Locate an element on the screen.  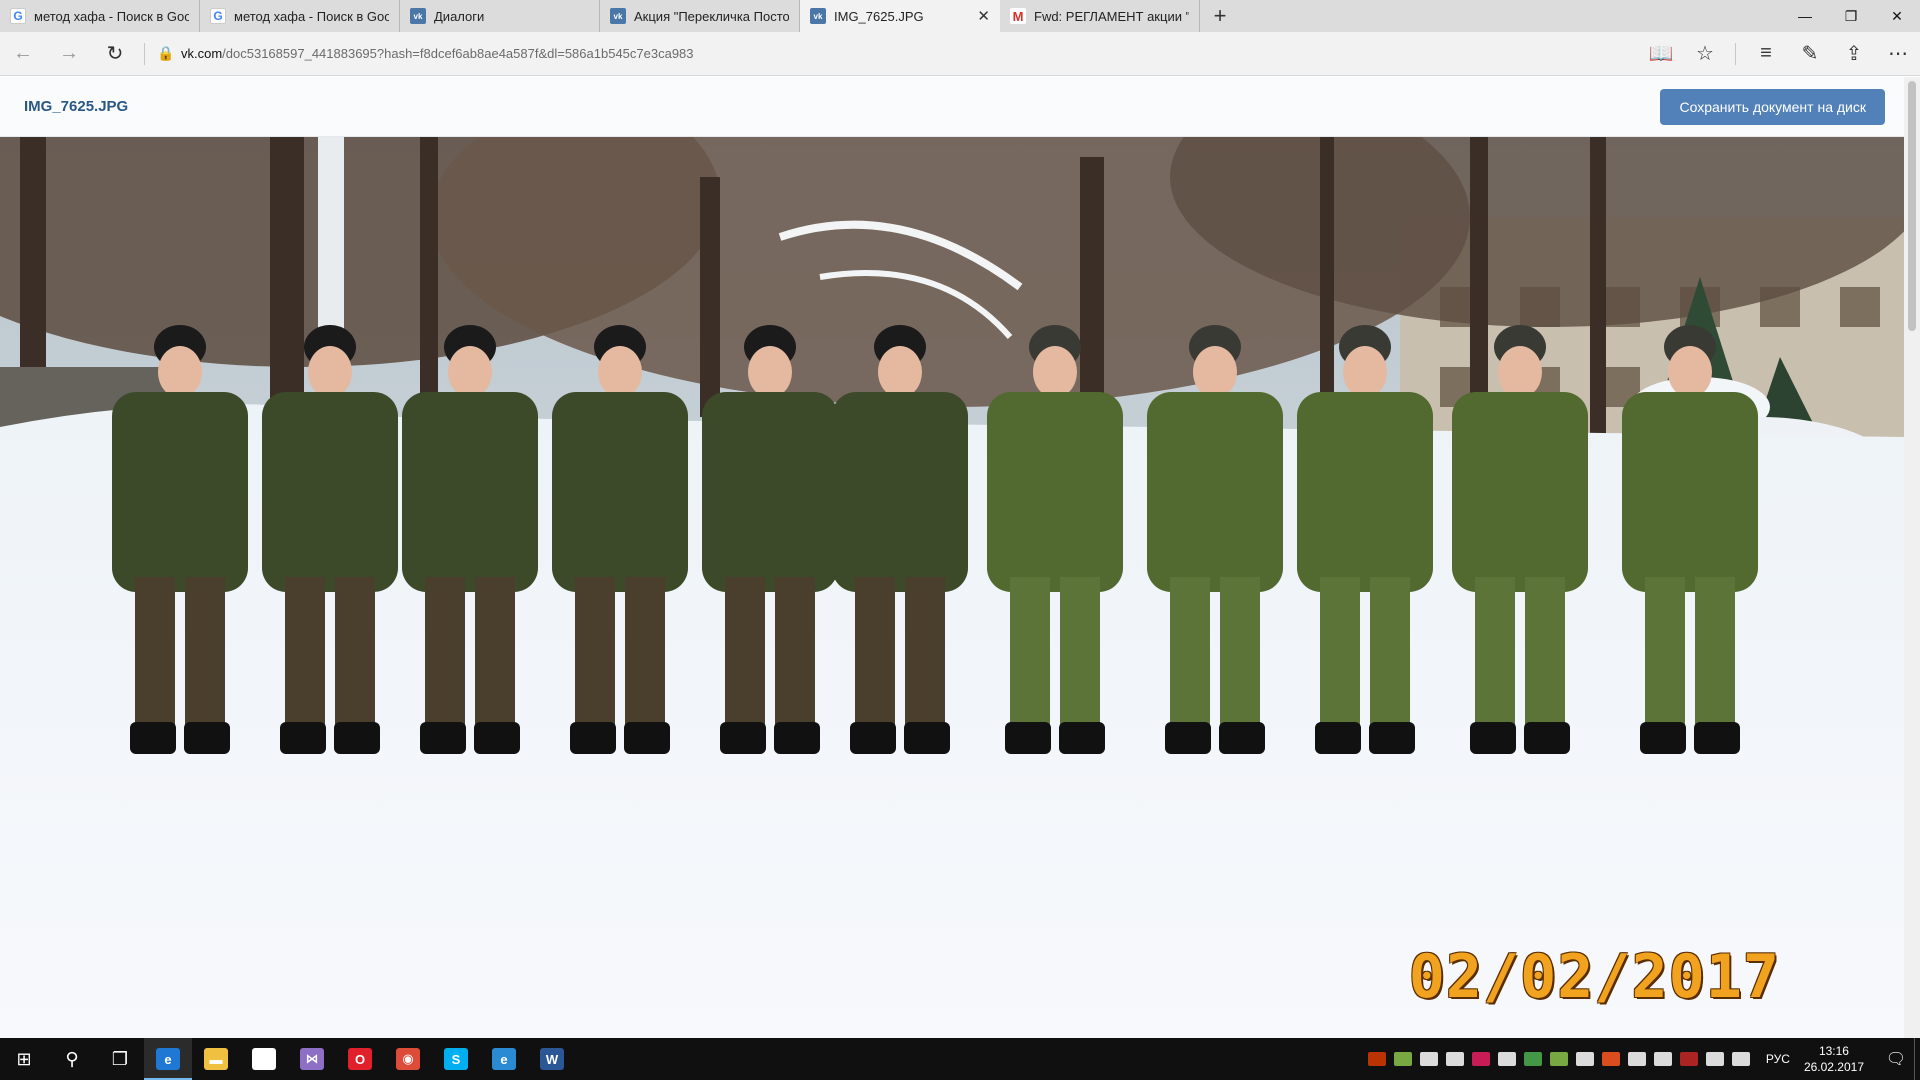
taskbar-app: ◉ is located at coordinates (408, 1059).